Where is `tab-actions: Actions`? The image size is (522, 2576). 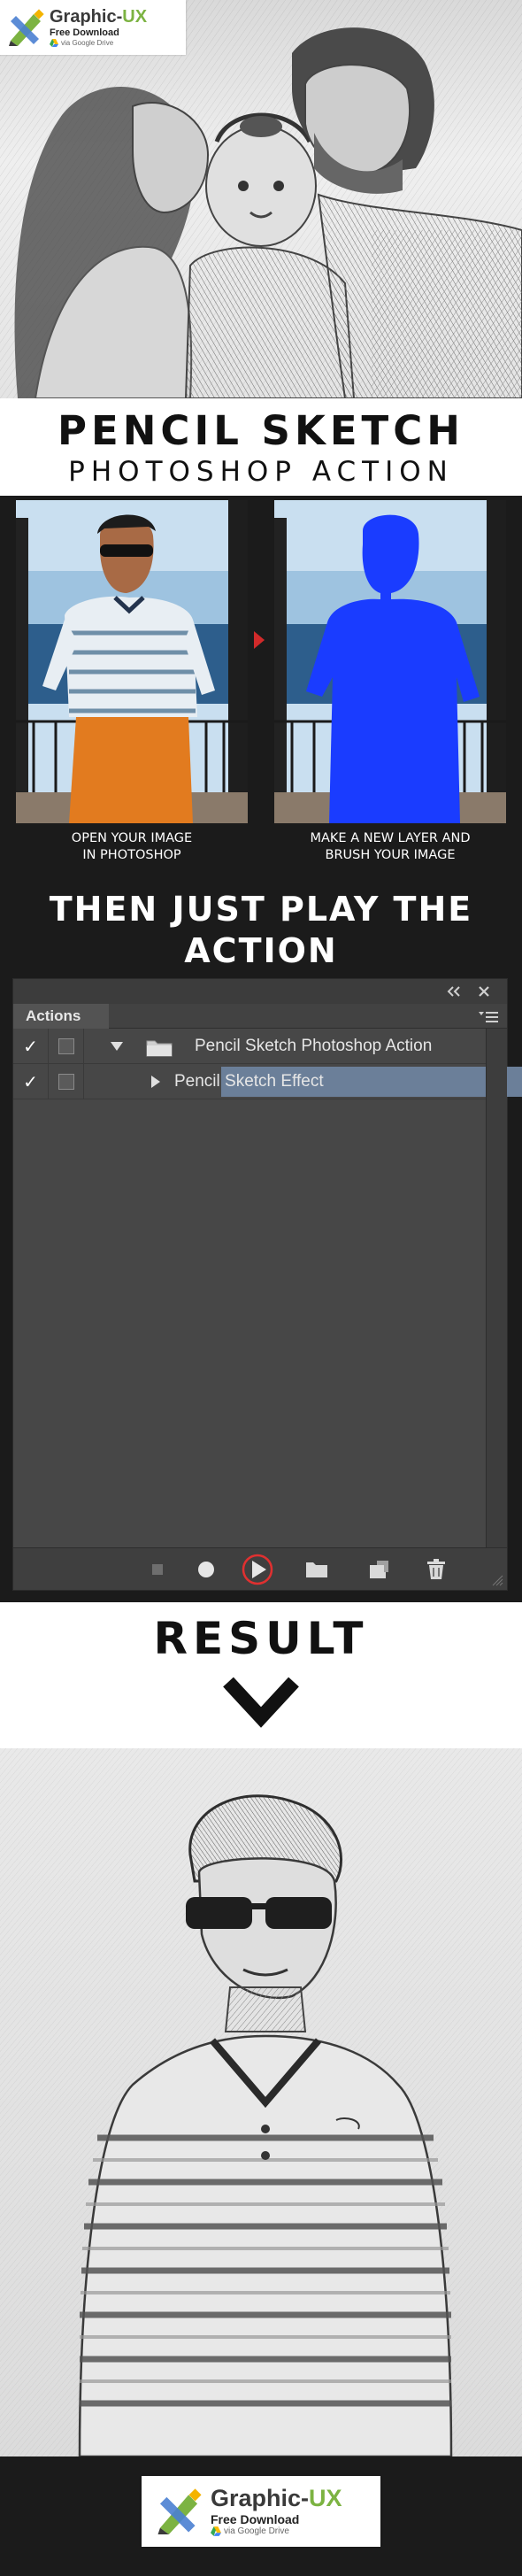
tab-actions: Actions is located at coordinates (61, 1016).